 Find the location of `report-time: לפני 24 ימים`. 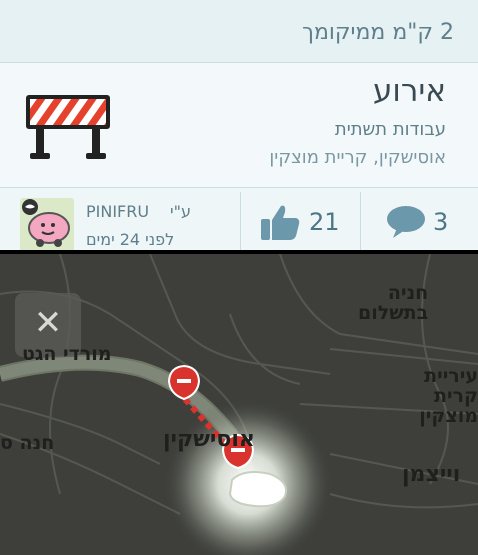

report-time: לפני 24 ימים is located at coordinates (130, 239).